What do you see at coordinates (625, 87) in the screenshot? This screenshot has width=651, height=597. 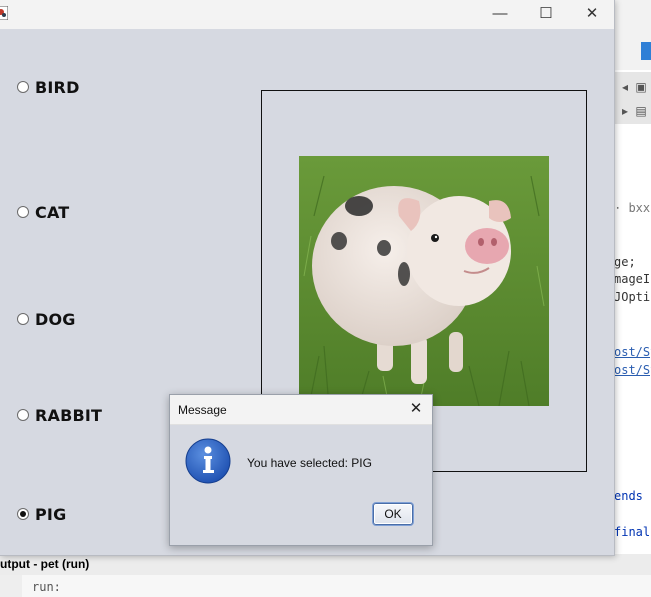 I see `toolbar-icon-prev: ◂` at bounding box center [625, 87].